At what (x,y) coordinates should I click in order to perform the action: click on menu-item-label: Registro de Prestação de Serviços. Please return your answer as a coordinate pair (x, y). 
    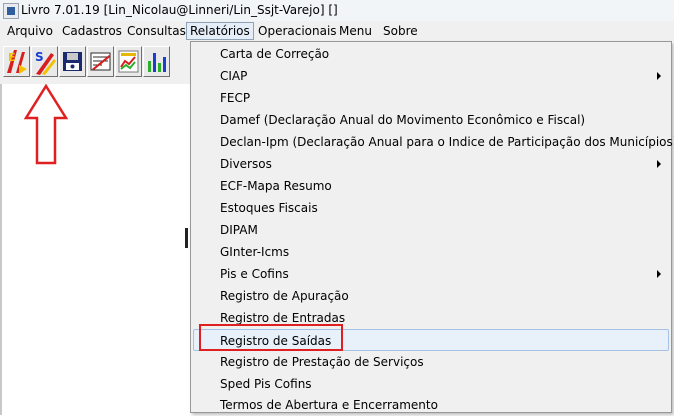
    Looking at the image, I should click on (322, 362).